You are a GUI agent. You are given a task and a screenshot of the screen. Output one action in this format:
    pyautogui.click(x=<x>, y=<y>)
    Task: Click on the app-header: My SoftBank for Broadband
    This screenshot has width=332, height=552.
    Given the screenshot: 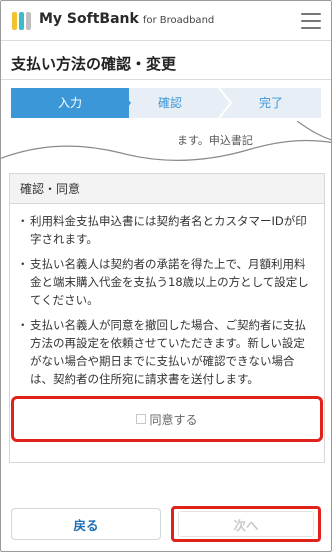 What is the action you would take?
    pyautogui.click(x=166, y=21)
    